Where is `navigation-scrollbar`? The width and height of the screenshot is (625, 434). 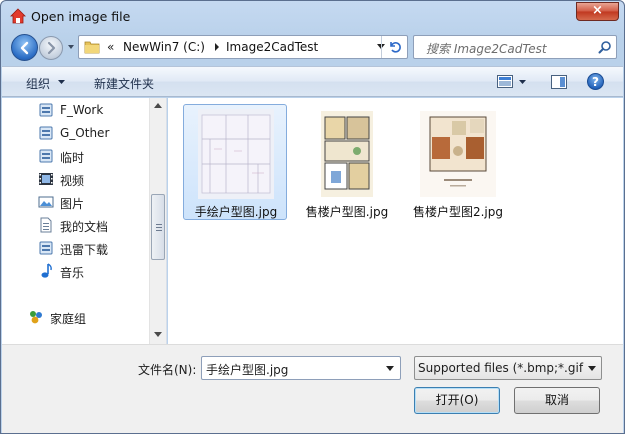
navigation-scrollbar is located at coordinates (157, 221).